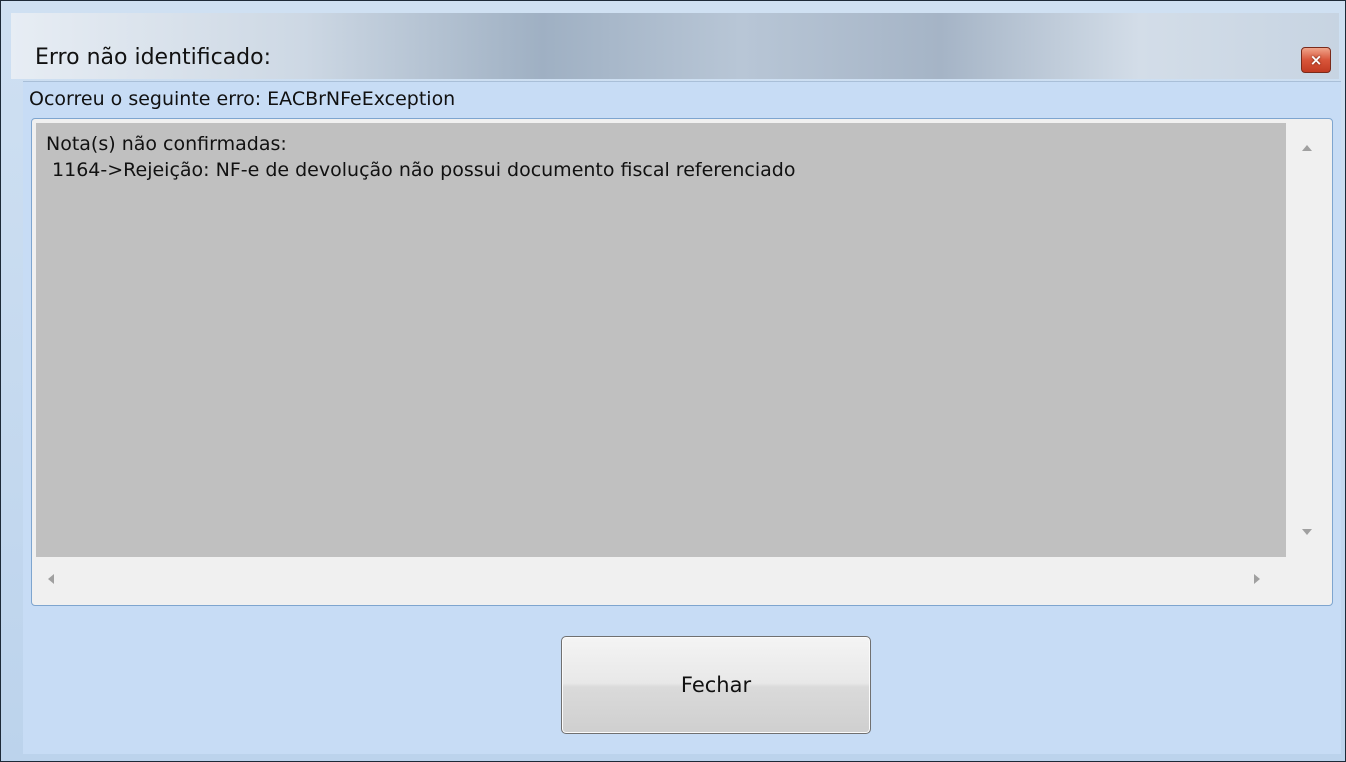 The image size is (1346, 762). I want to click on dialog-title: Erro não identificado:, so click(153, 57).